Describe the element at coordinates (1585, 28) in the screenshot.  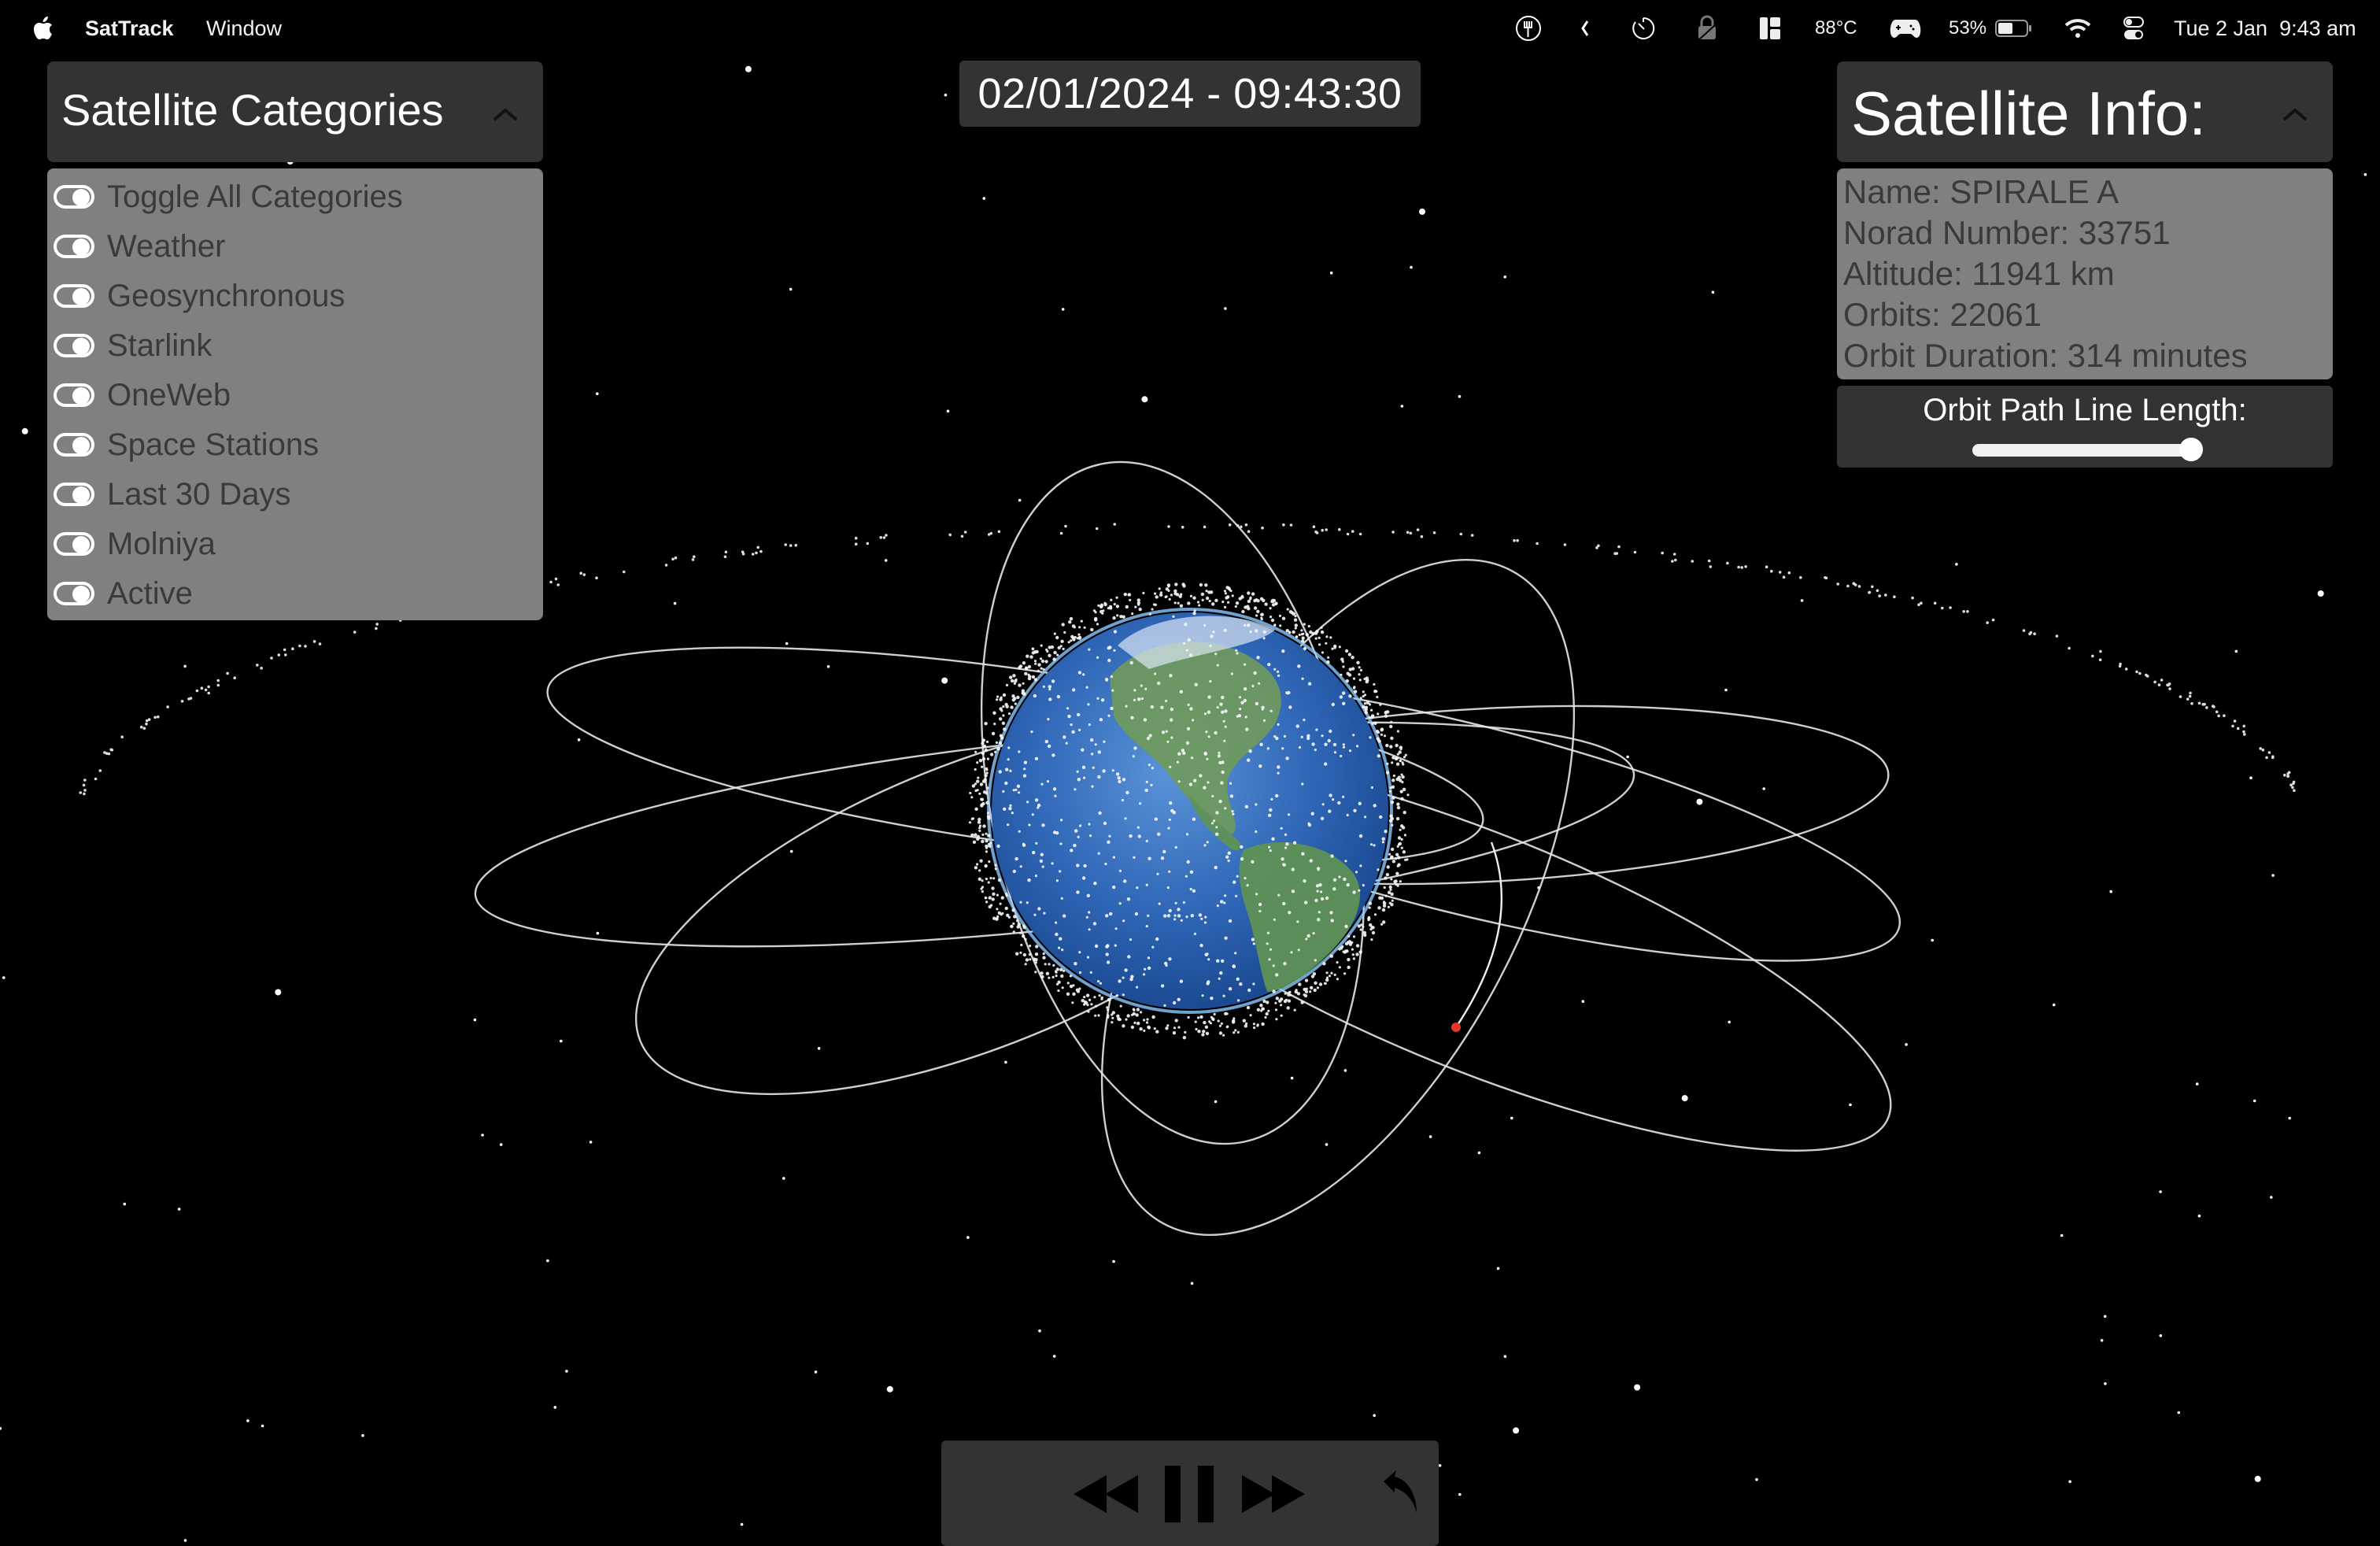
I see `chevron-left-icon` at that location.